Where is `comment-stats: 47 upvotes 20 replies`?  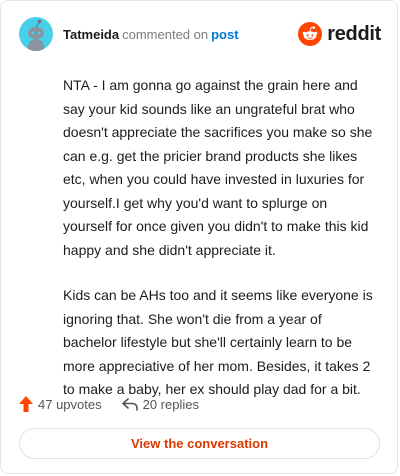 comment-stats: 47 upvotes 20 replies is located at coordinates (109, 404).